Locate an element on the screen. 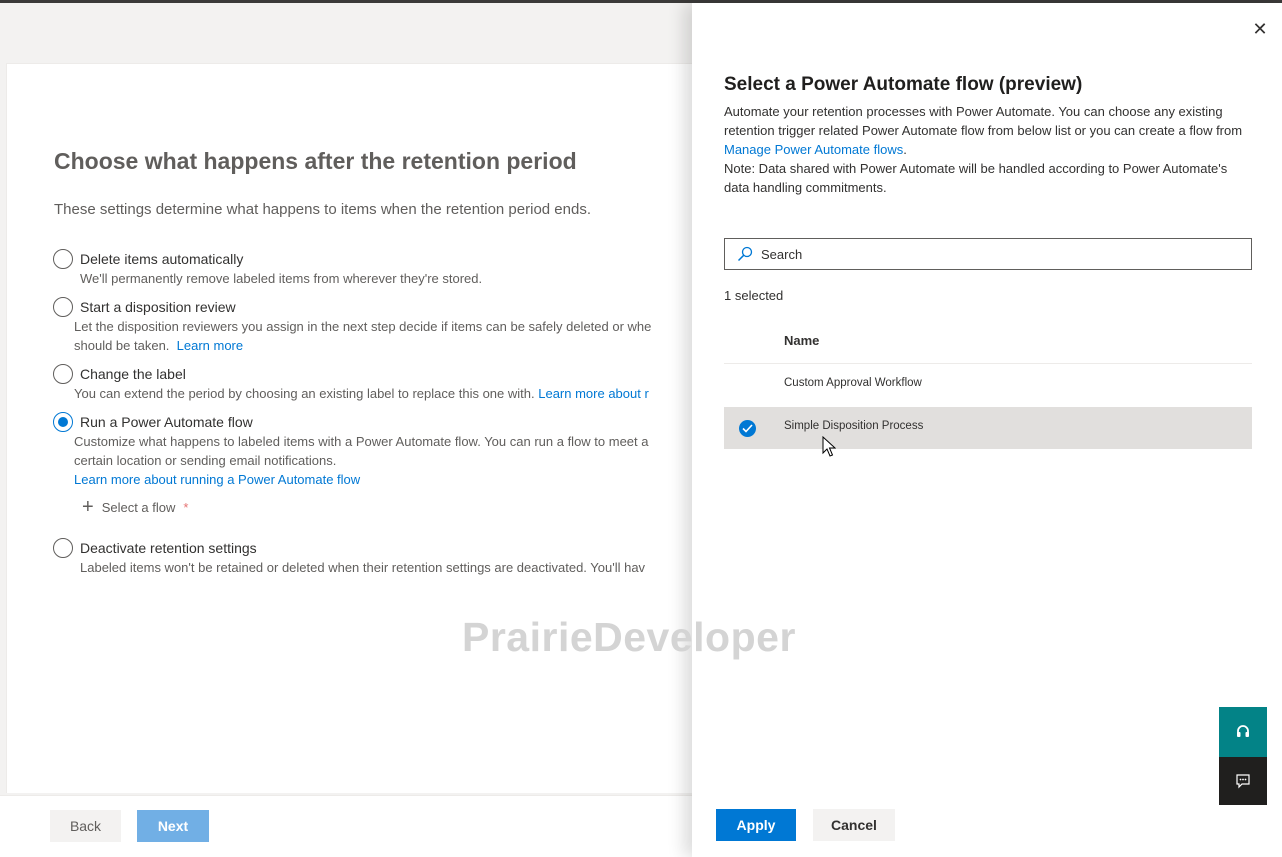  option-description-line2: should be taken. Learn more is located at coordinates (159, 345).